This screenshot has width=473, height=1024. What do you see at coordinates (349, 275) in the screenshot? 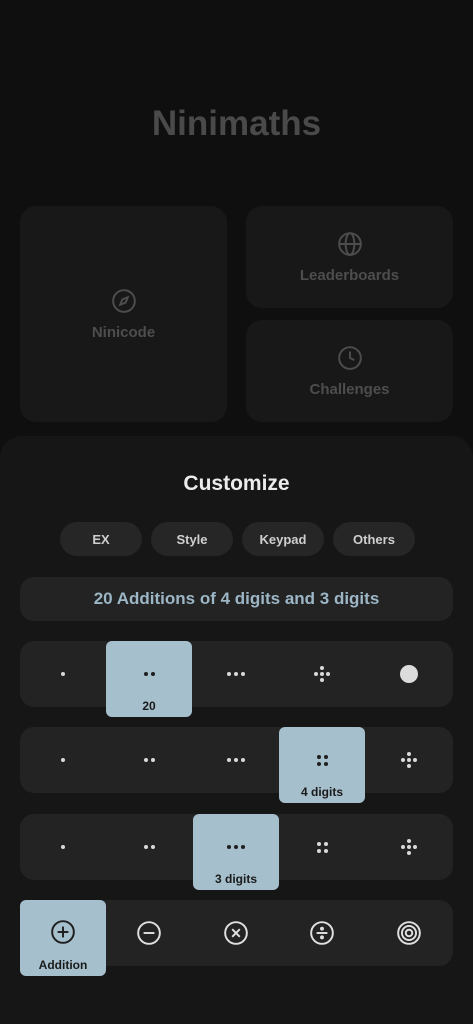
I see `leaderboards-label: Leaderboards` at bounding box center [349, 275].